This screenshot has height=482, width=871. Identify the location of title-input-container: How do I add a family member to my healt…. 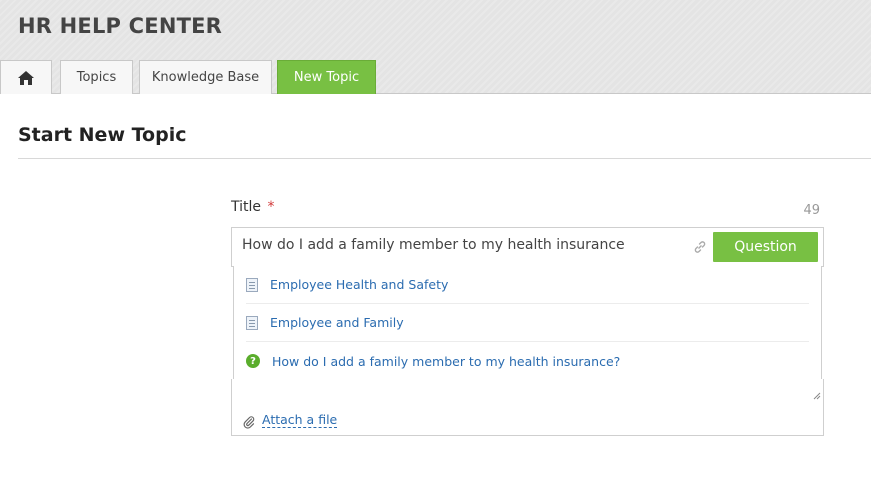
(527, 247).